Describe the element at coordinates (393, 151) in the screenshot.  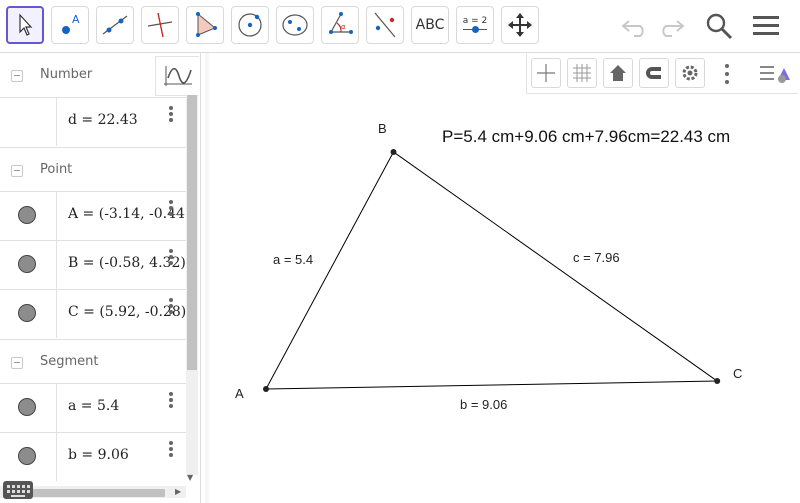
I see `point-B` at that location.